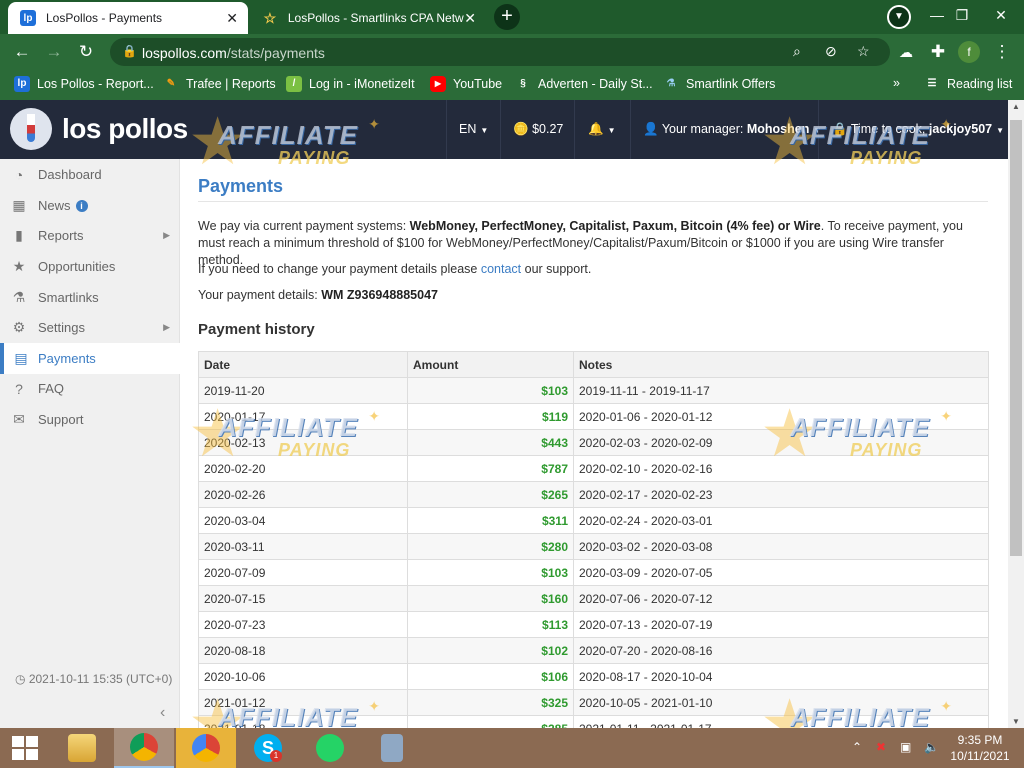  What do you see at coordinates (28, 18) in the screenshot?
I see `lospollos-favicon-icon: lp` at bounding box center [28, 18].